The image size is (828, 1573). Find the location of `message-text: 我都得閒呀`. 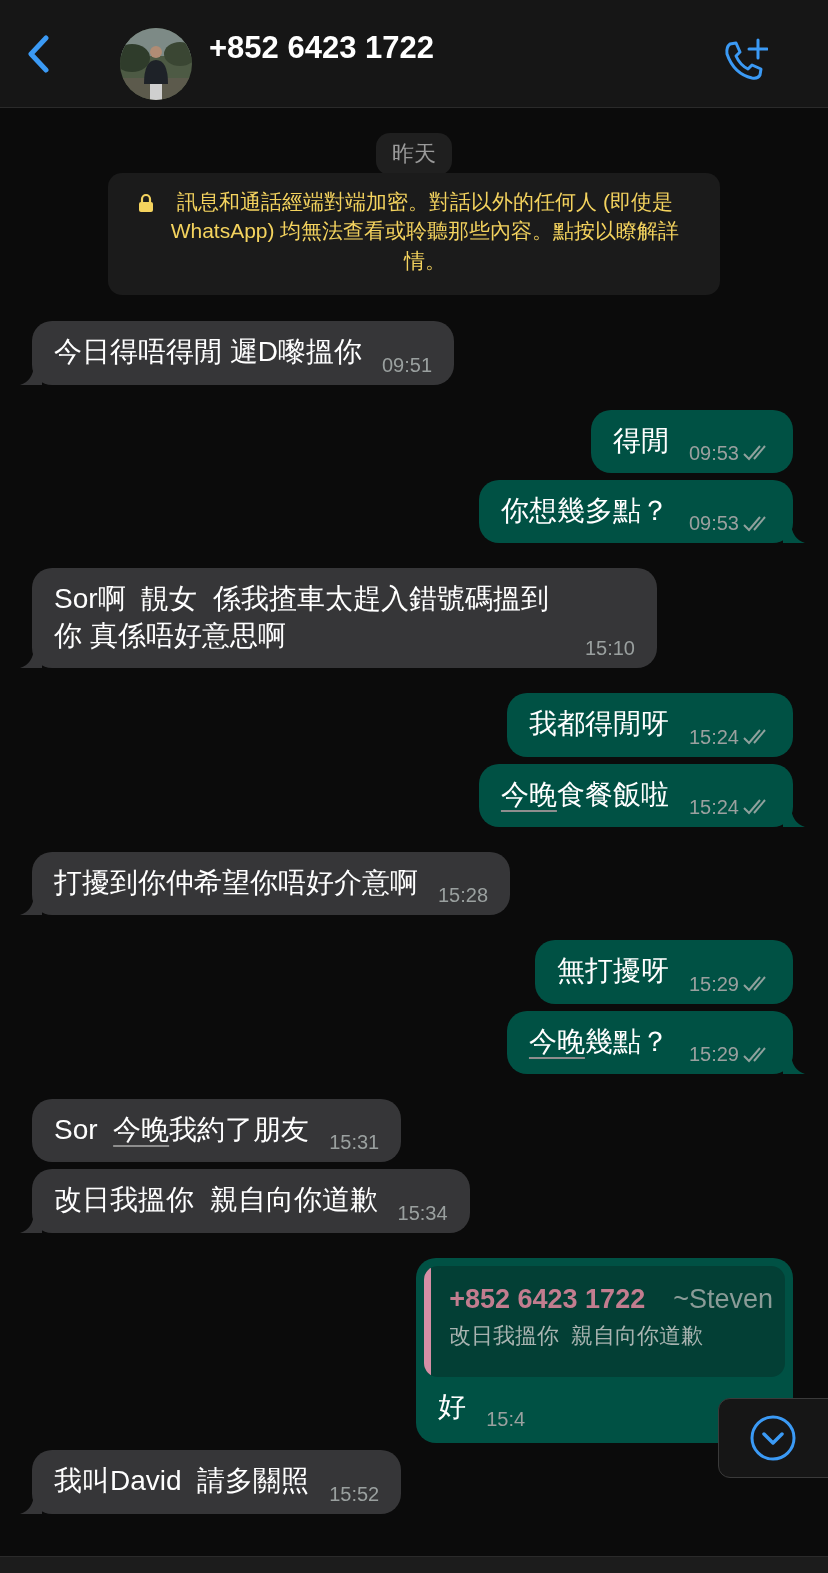

message-text: 我都得閒呀 is located at coordinates (598, 724).